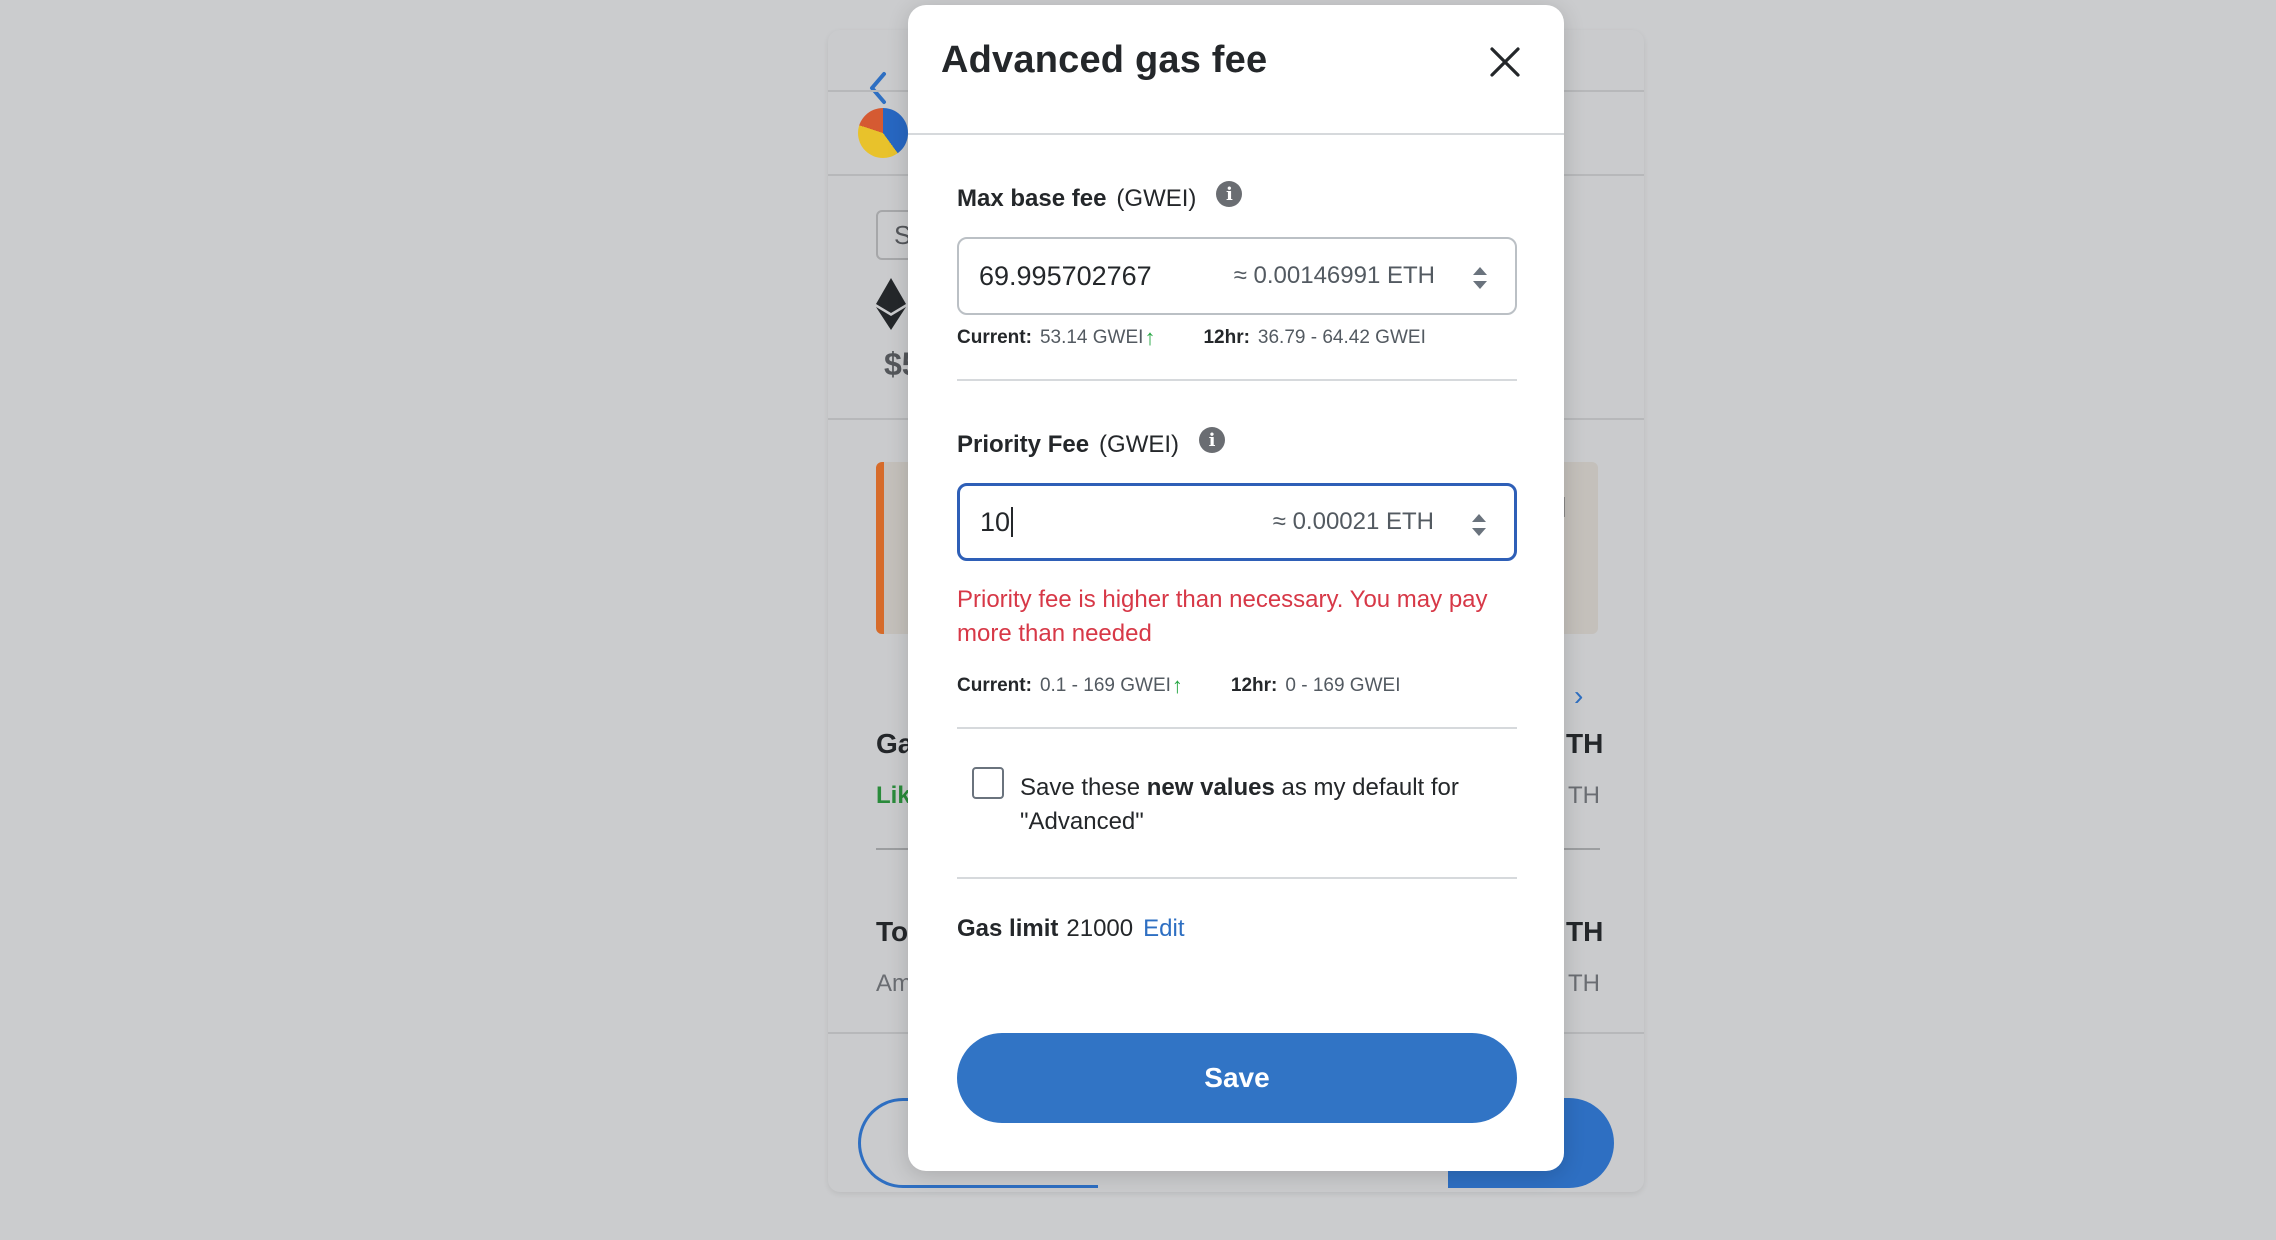 The height and width of the screenshot is (1240, 2276). I want to click on max-base-fee-label: Max base fee (GWEI) i, so click(1100, 197).